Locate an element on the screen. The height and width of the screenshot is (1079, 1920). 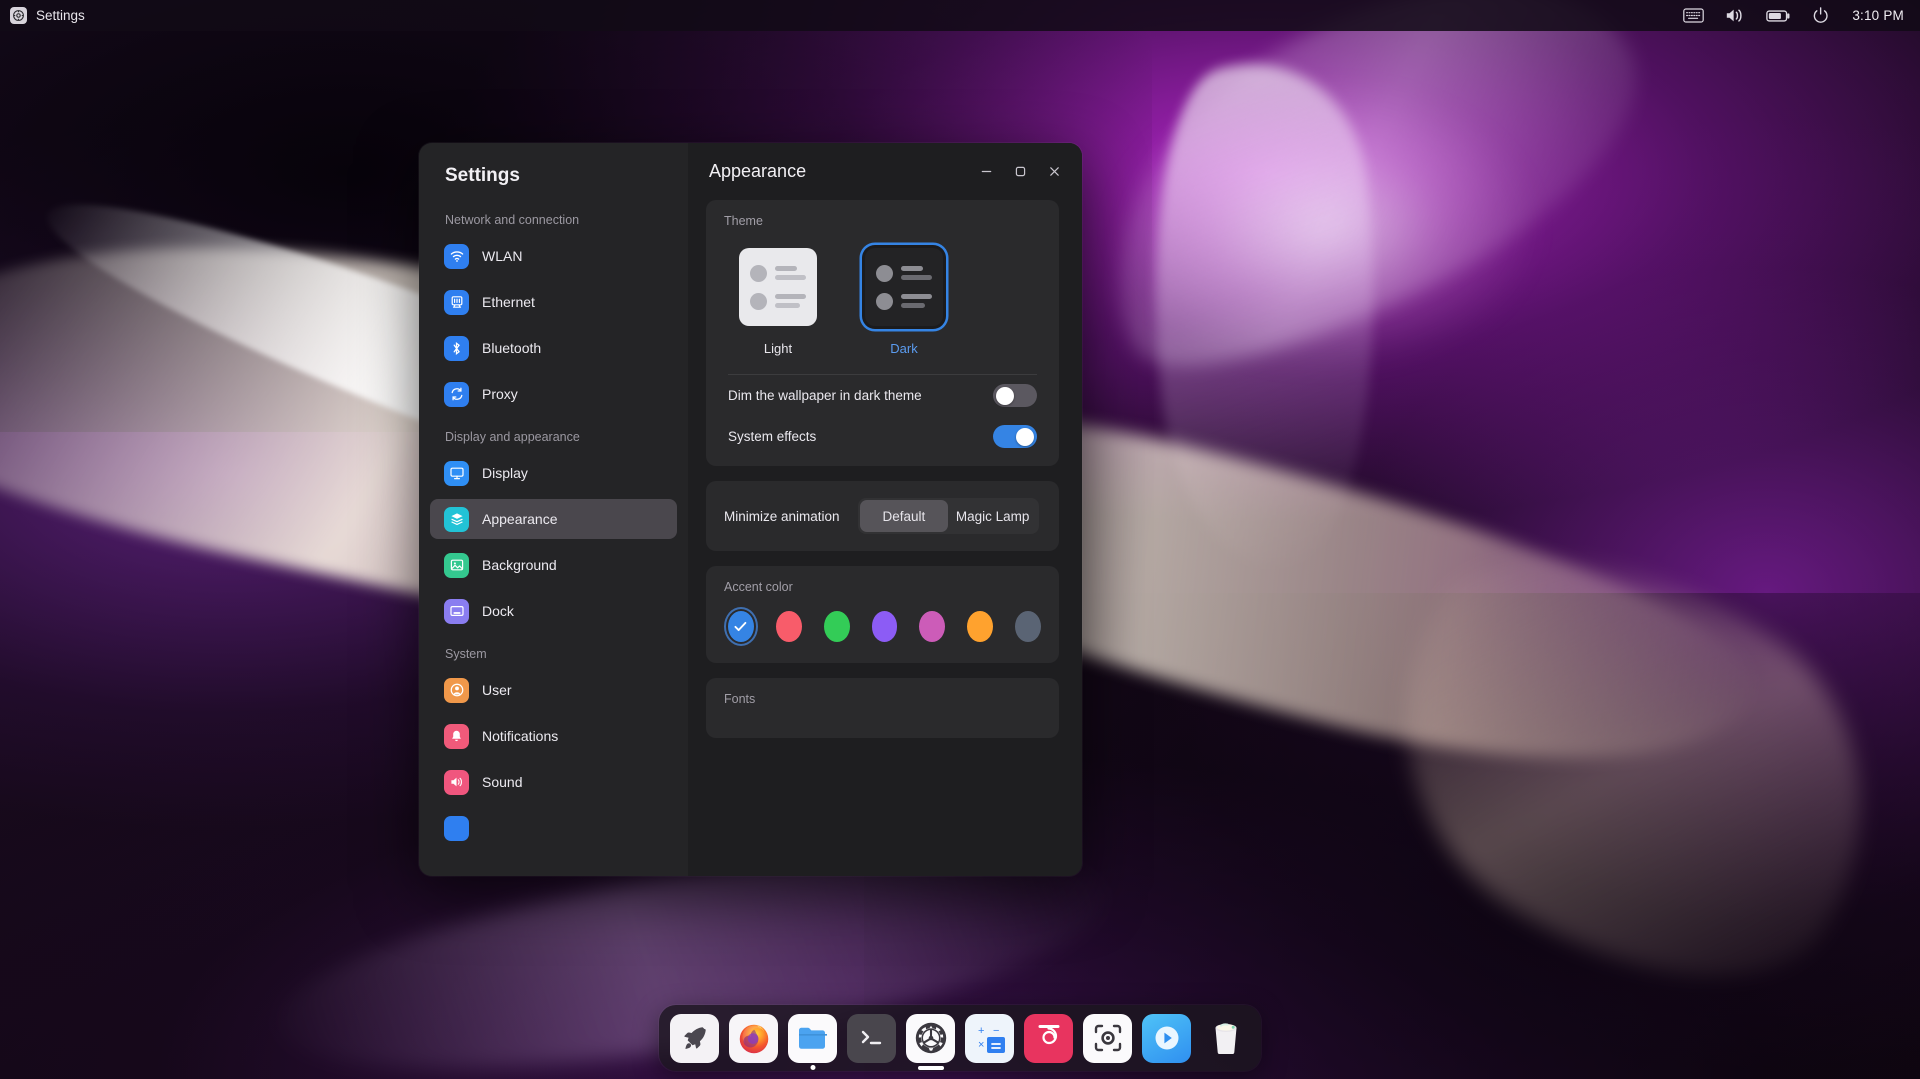
top-panel-app-info: Settings is located at coordinates (42, 15).